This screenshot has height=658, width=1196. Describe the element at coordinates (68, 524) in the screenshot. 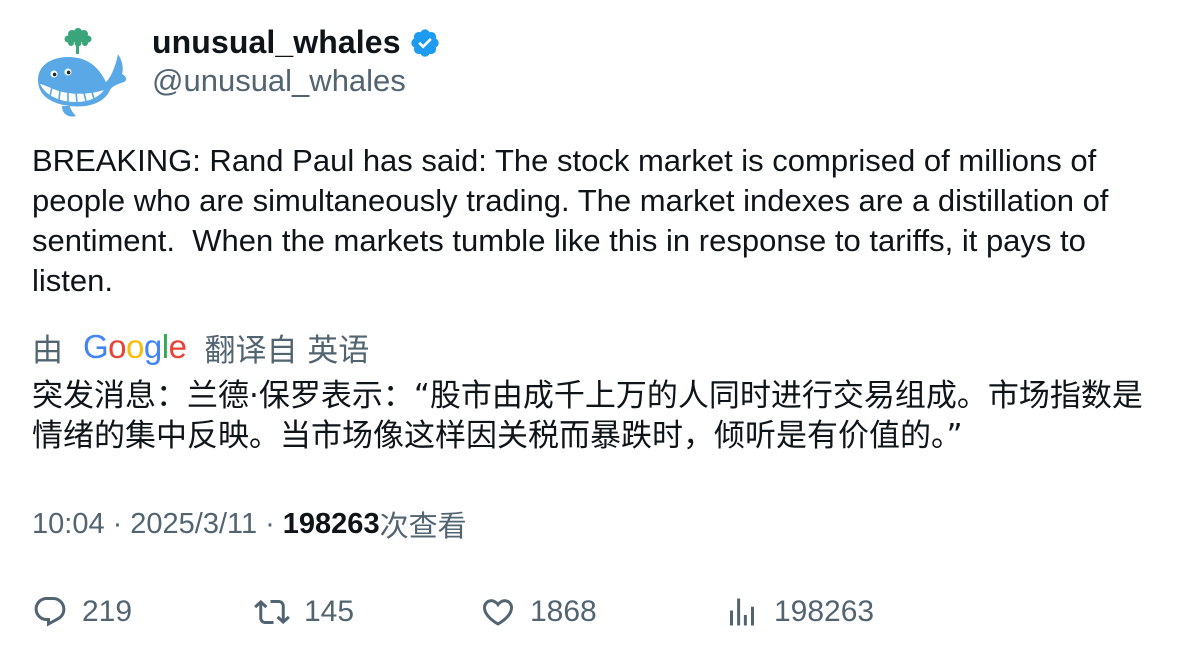

I see `tweet-time: 10:04` at that location.